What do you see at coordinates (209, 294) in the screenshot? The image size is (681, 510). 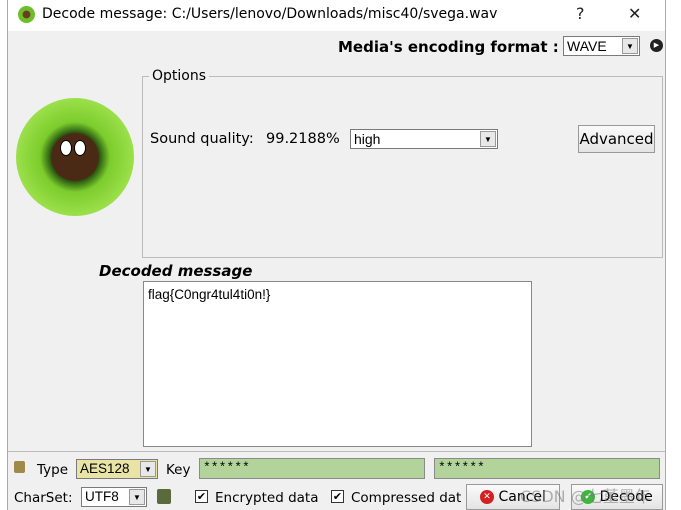 I see `decoded-text: flag{C0ngr4tul4ti0n!}` at bounding box center [209, 294].